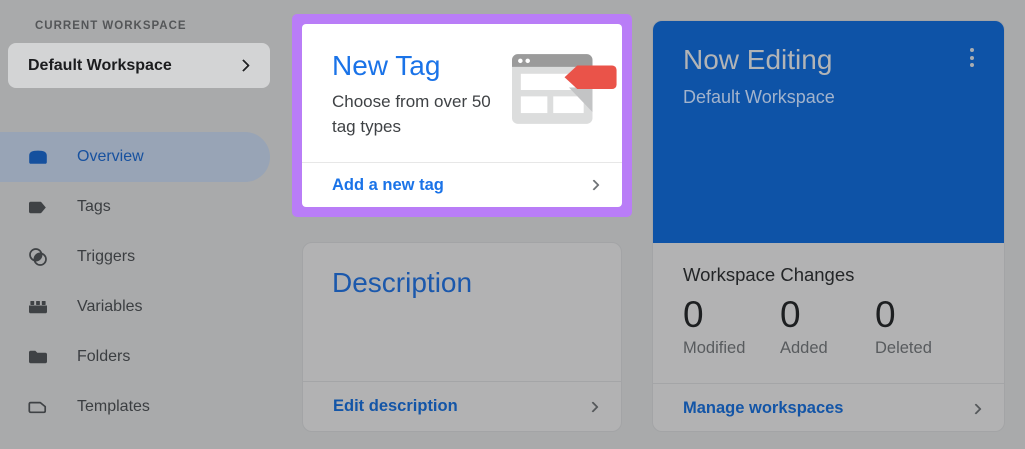 The width and height of the screenshot is (1025, 449). Describe the element at coordinates (38, 357) in the screenshot. I see `folder-icon` at that location.